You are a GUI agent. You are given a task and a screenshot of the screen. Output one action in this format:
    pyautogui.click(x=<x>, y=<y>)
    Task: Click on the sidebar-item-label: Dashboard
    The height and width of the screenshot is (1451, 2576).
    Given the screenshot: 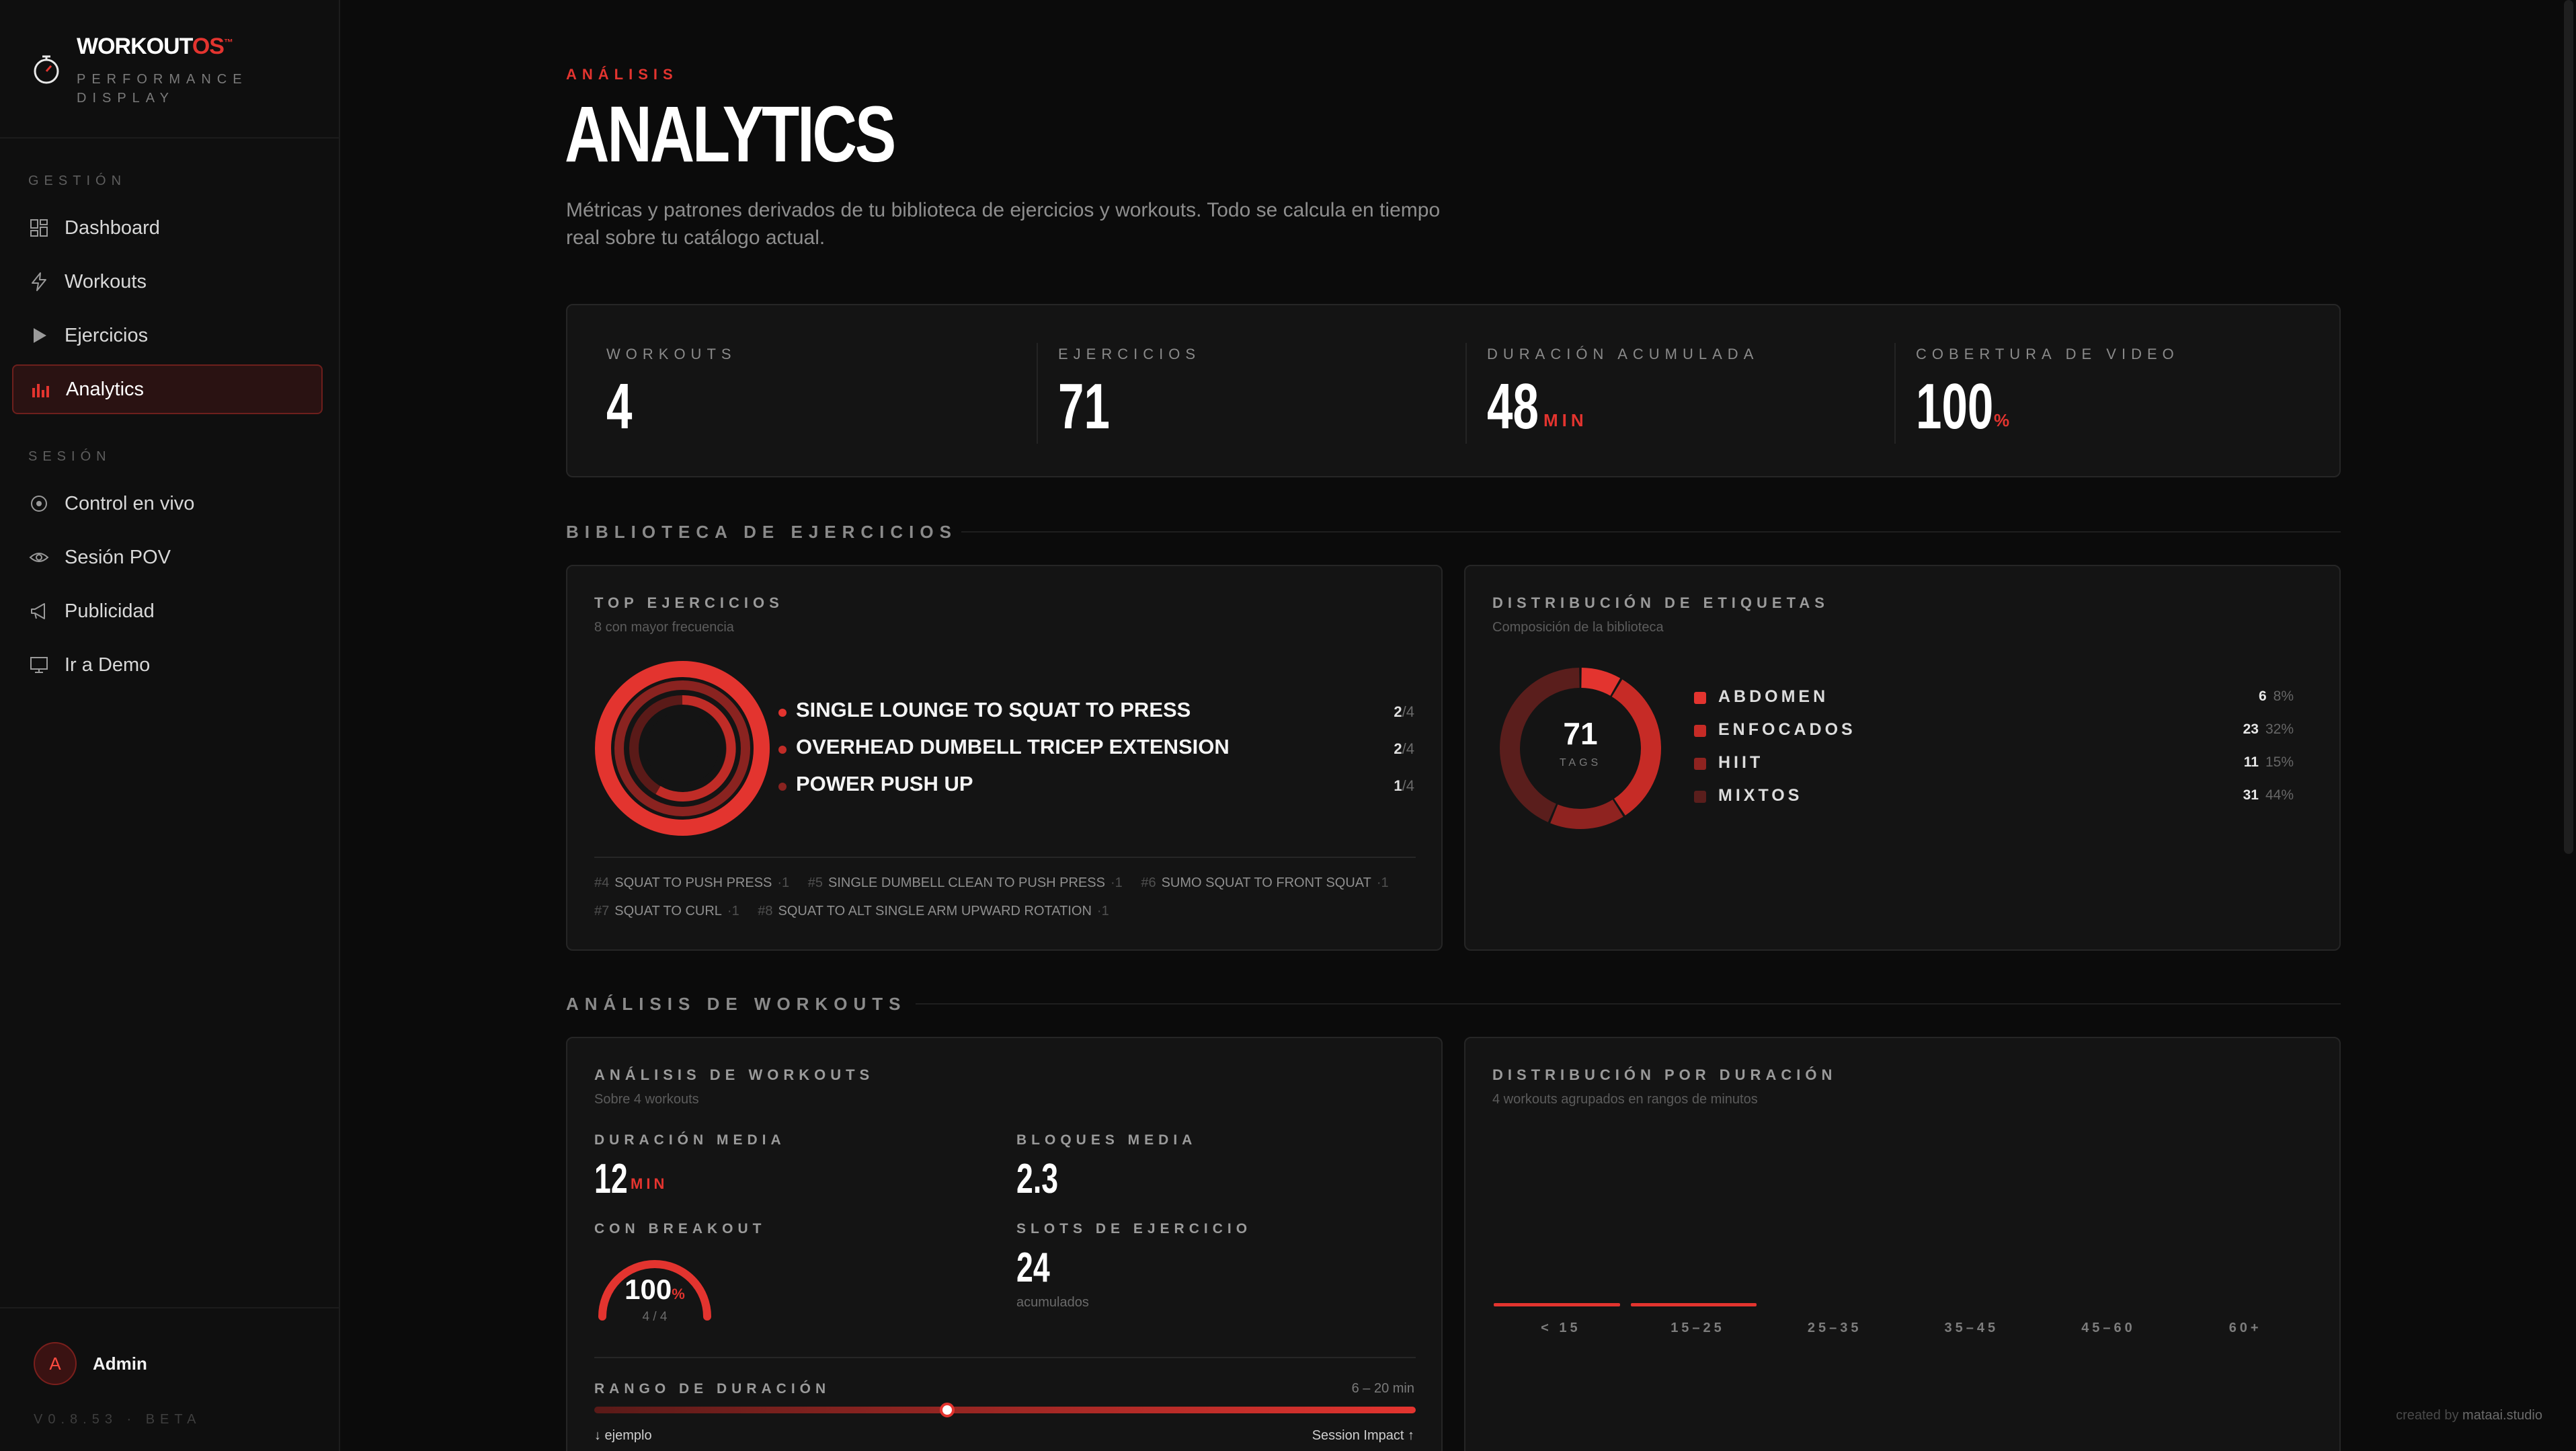 What is the action you would take?
    pyautogui.click(x=112, y=228)
    